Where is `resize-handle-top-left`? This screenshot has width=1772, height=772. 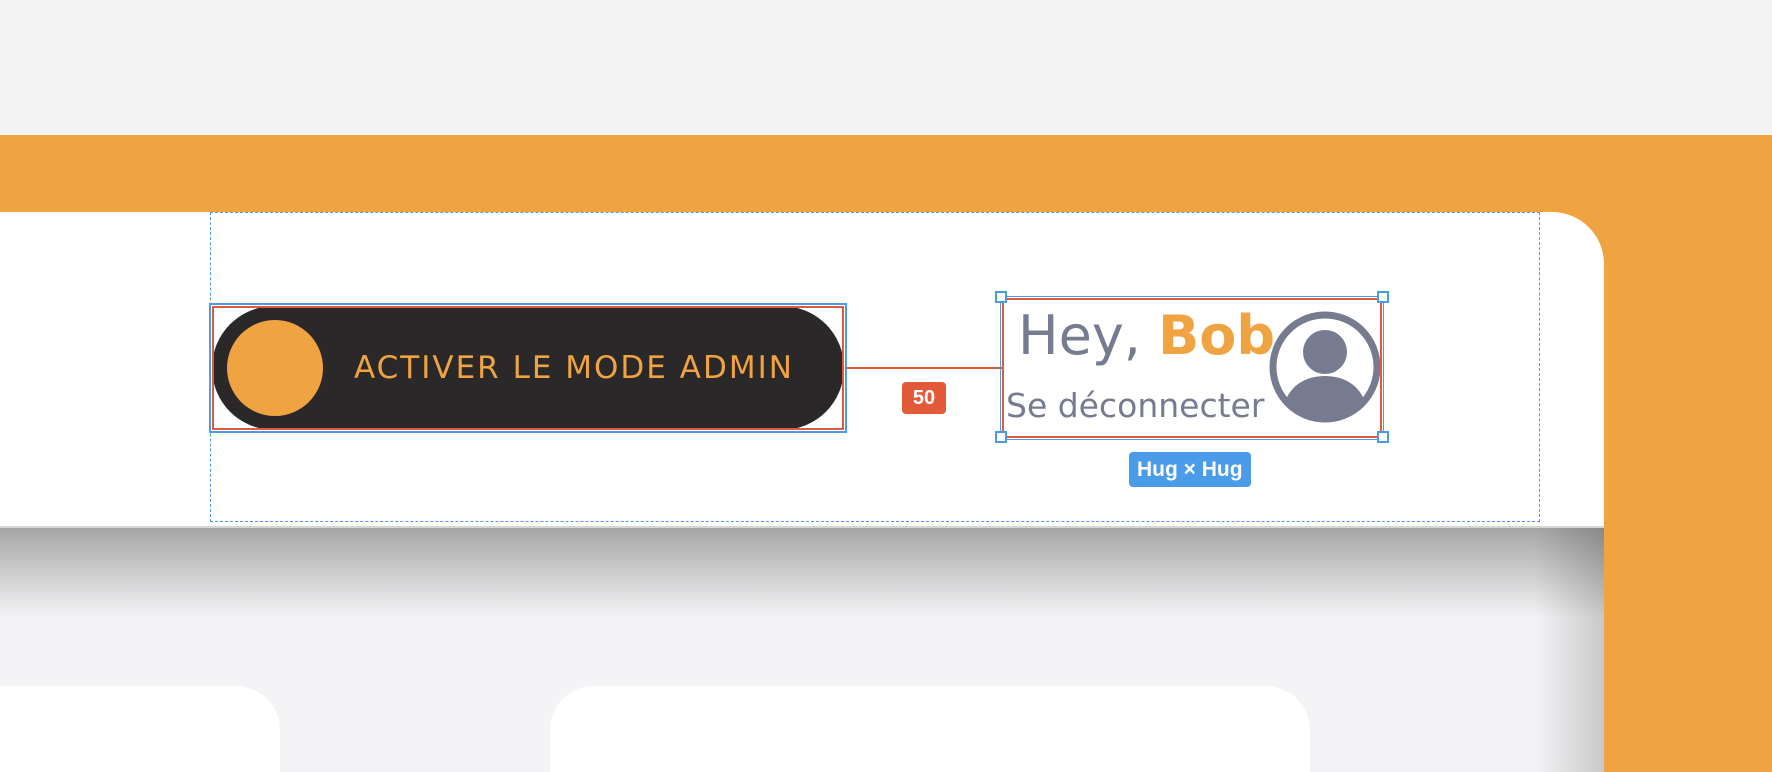 resize-handle-top-left is located at coordinates (1001, 297).